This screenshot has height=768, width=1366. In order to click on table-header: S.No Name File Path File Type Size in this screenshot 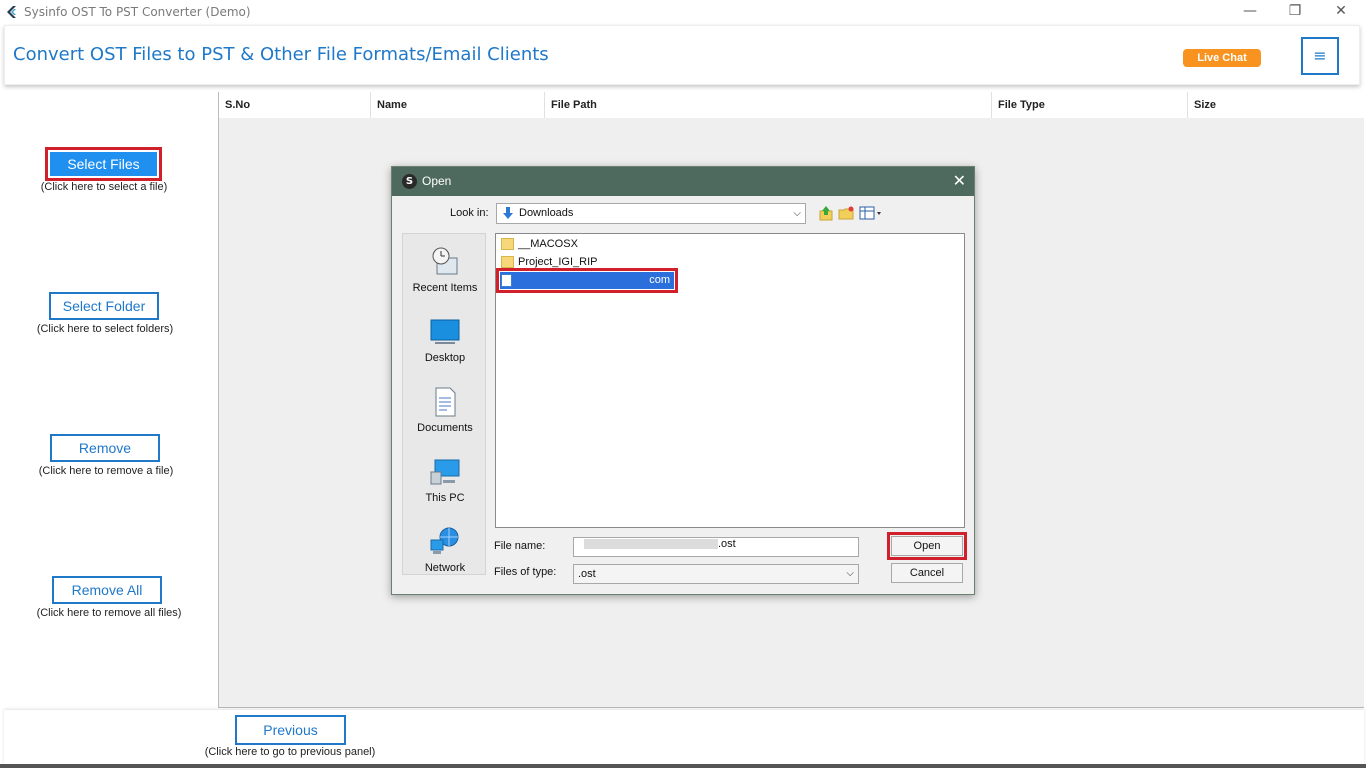, I will do `click(792, 105)`.